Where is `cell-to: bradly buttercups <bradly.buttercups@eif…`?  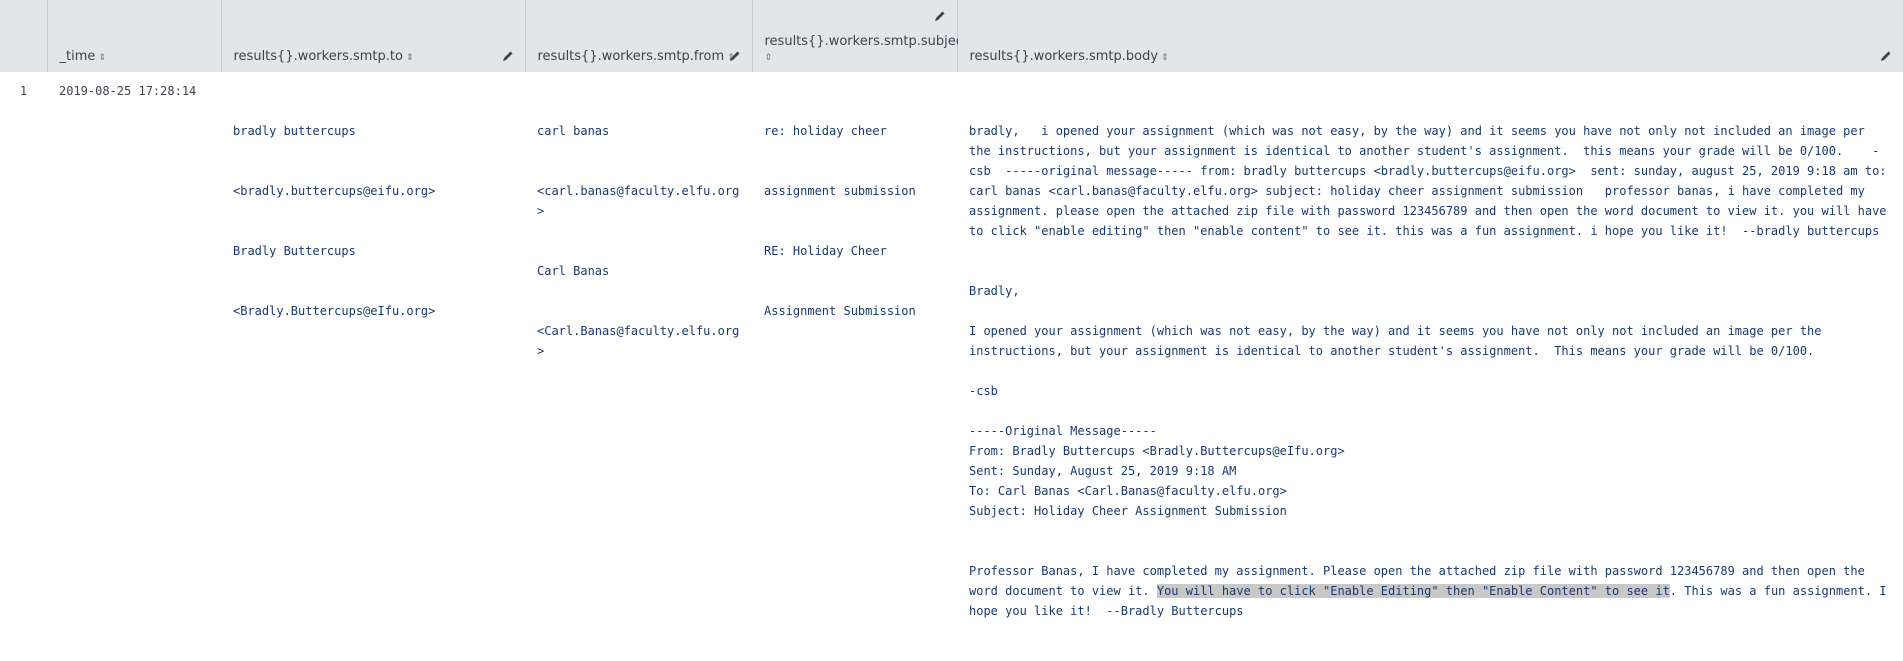 cell-to: bradly buttercups <bradly.buttercups@eif… is located at coordinates (373, 366).